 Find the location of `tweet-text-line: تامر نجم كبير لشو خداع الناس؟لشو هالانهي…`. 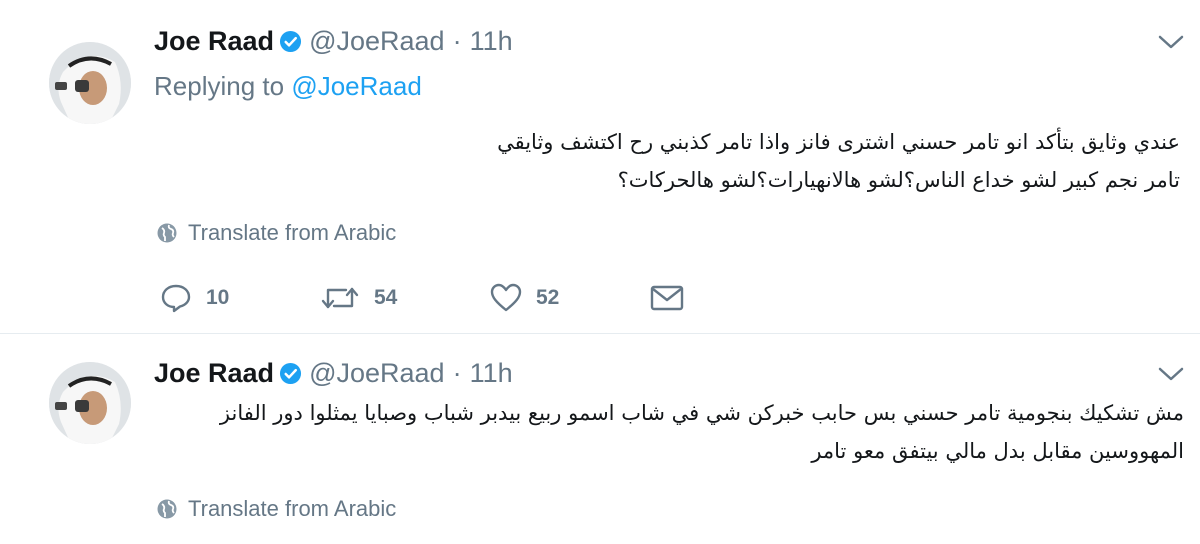

tweet-text-line: تامر نجم كبير لشو خداع الناس؟لشو هالانهي… is located at coordinates (898, 180).